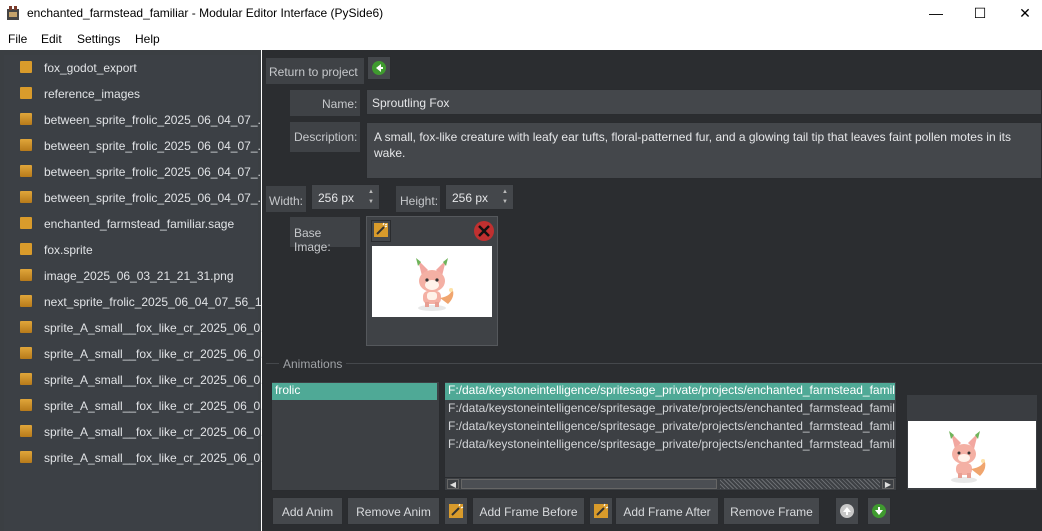 The width and height of the screenshot is (1042, 531). What do you see at coordinates (336, 198) in the screenshot?
I see `width-value: 256 px` at bounding box center [336, 198].